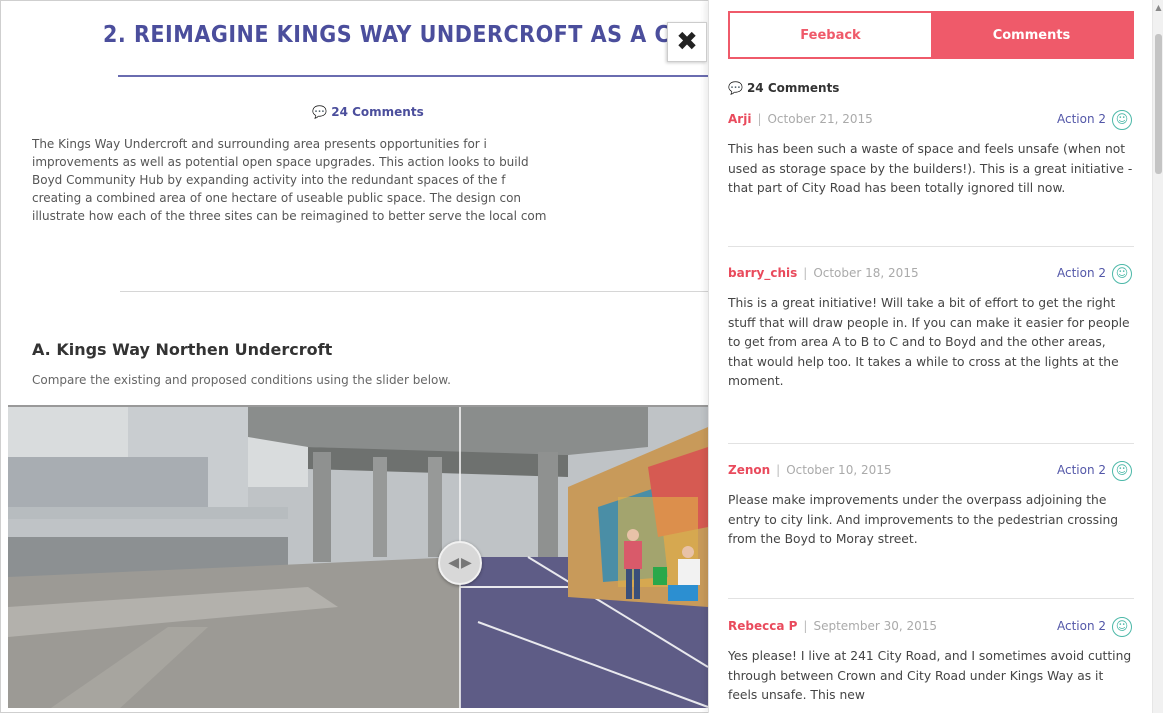 The height and width of the screenshot is (713, 1163). Describe the element at coordinates (931, 276) in the screenshot. I see `comment-meta: barry_chis | October 18, 2015 Action 2 ☺` at that location.